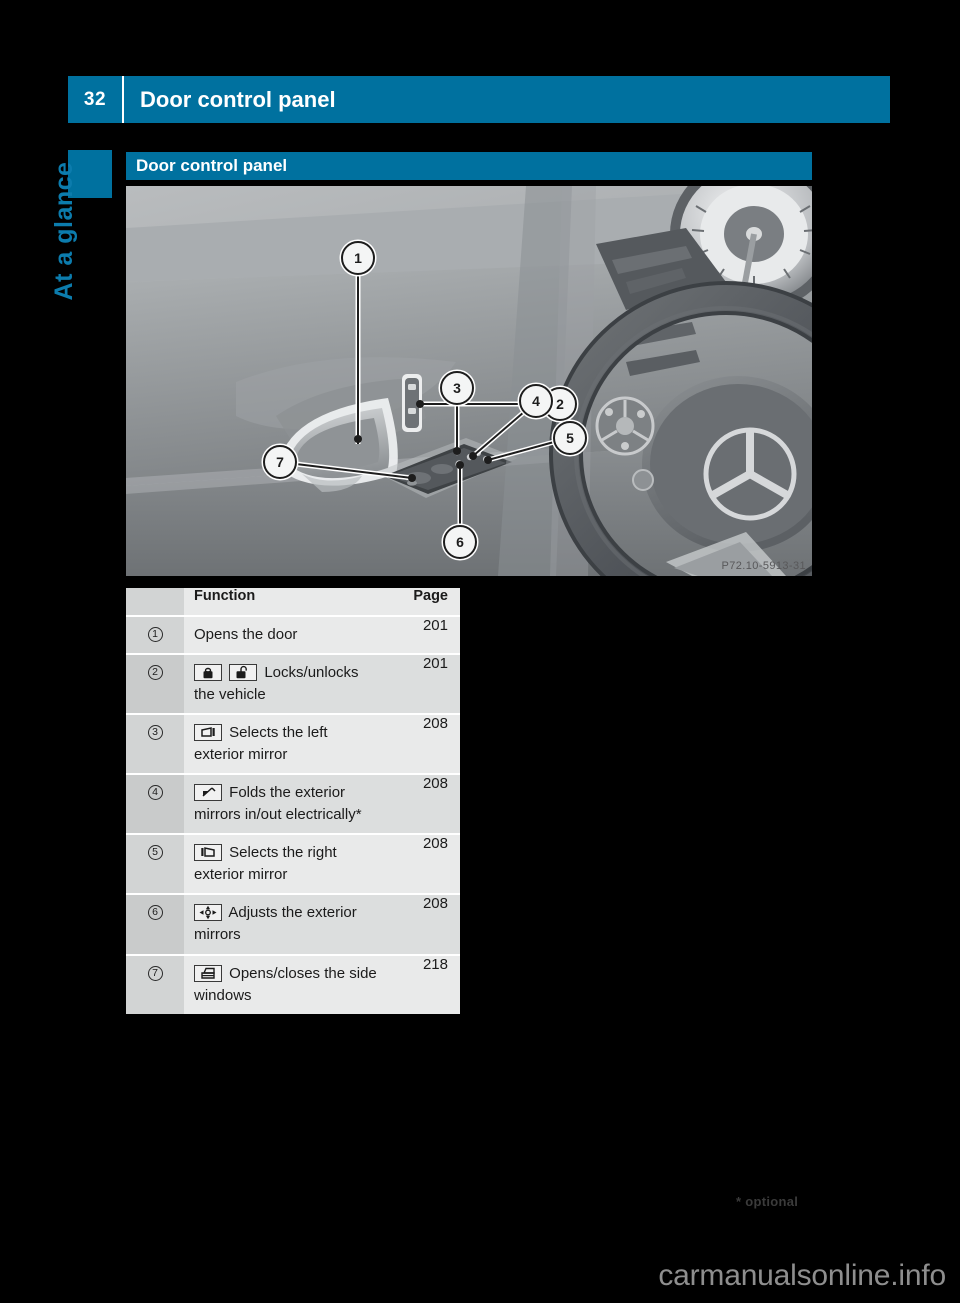  I want to click on table-header-page: Page, so click(423, 602).